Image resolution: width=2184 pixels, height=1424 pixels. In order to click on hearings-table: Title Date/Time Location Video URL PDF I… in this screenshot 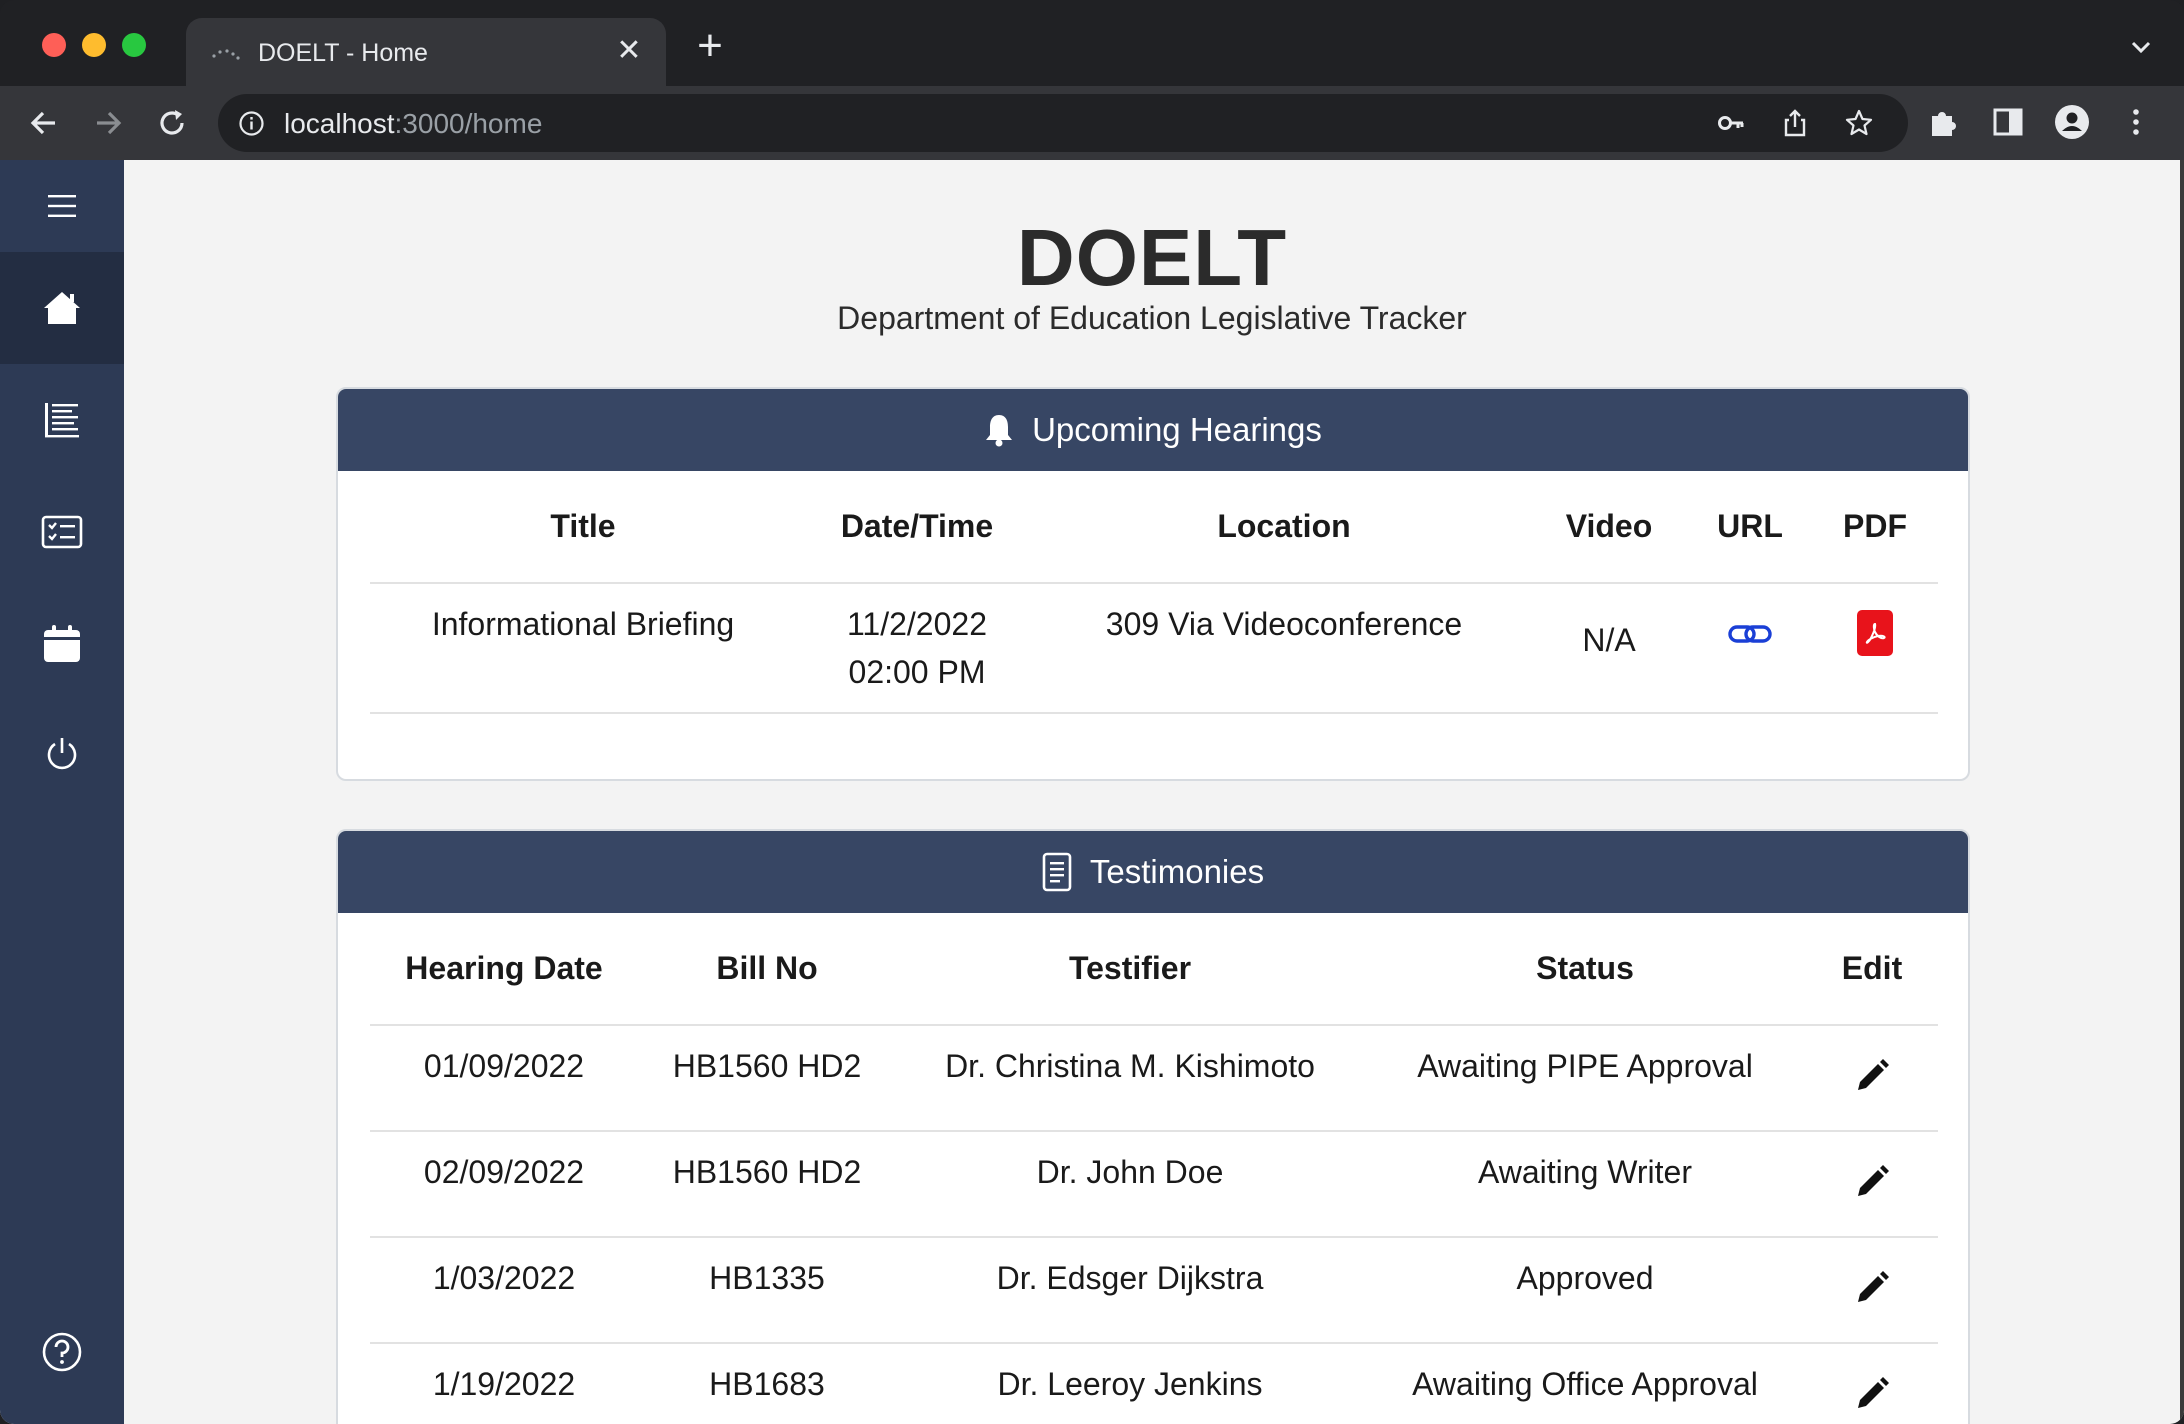, I will do `click(1154, 592)`.